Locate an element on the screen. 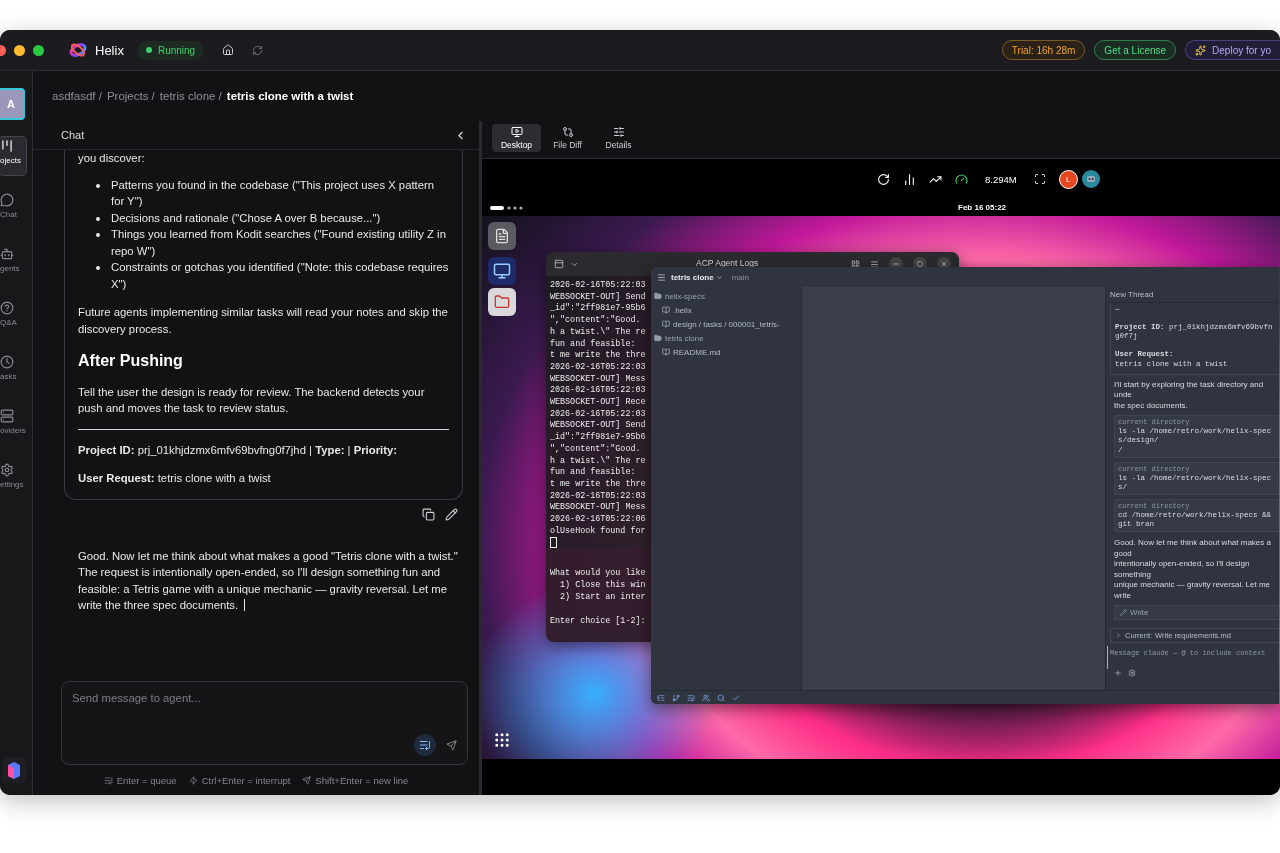 The width and height of the screenshot is (1280, 853). list-icon is located at coordinates (691, 697).